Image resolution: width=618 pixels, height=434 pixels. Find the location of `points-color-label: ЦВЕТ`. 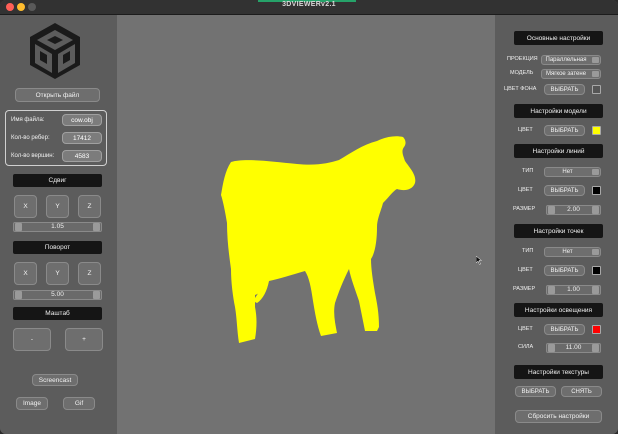

points-color-label: ЦВЕТ is located at coordinates (525, 270).